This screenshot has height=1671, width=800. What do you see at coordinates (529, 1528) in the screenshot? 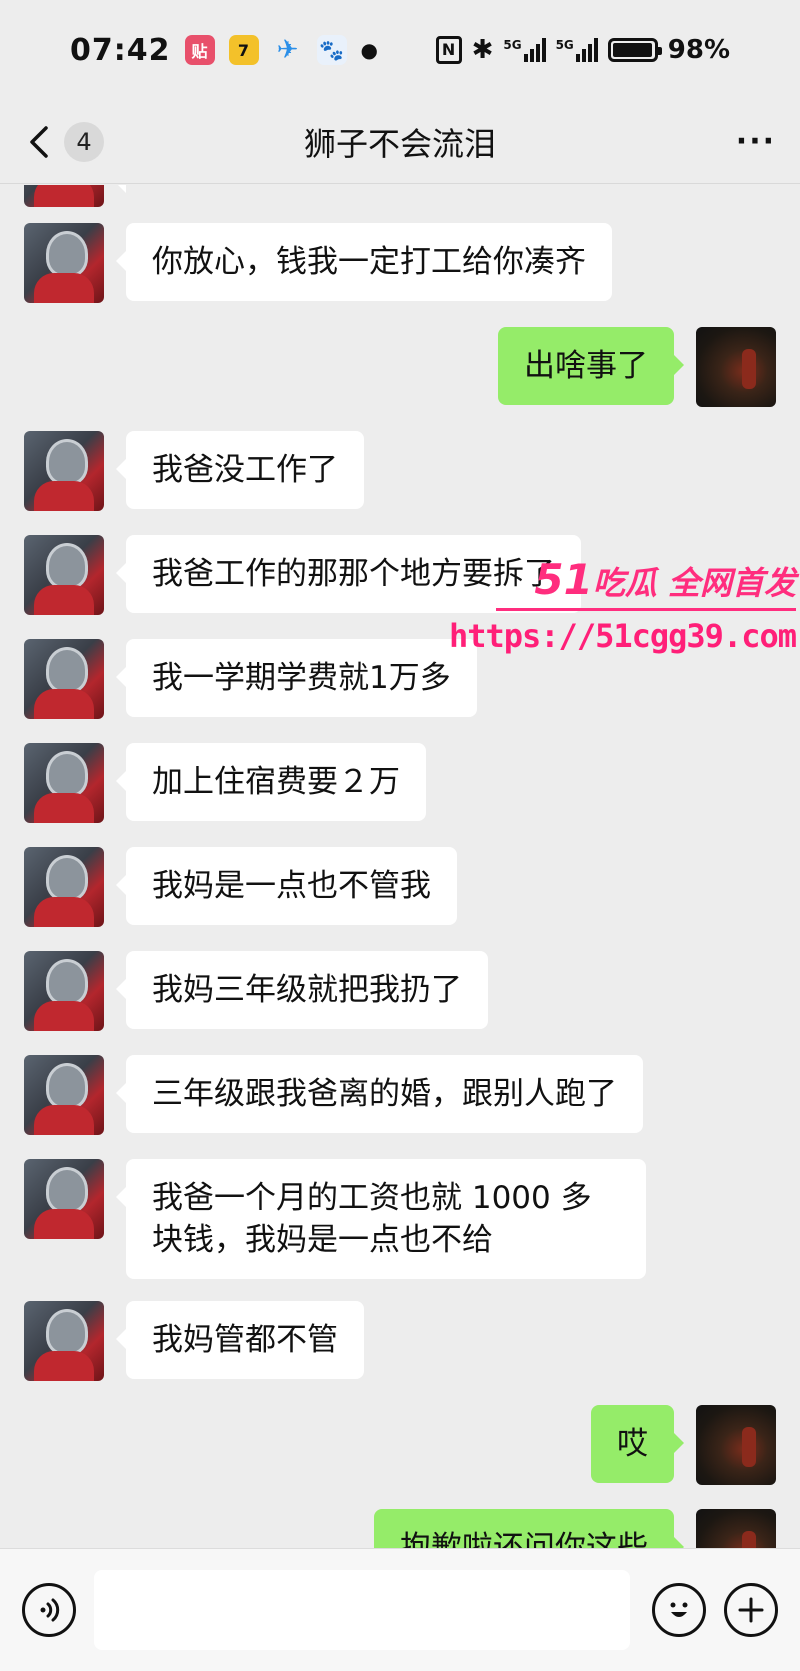
I see `message-bubble: 抱歉啦还问你这些` at bounding box center [529, 1528].